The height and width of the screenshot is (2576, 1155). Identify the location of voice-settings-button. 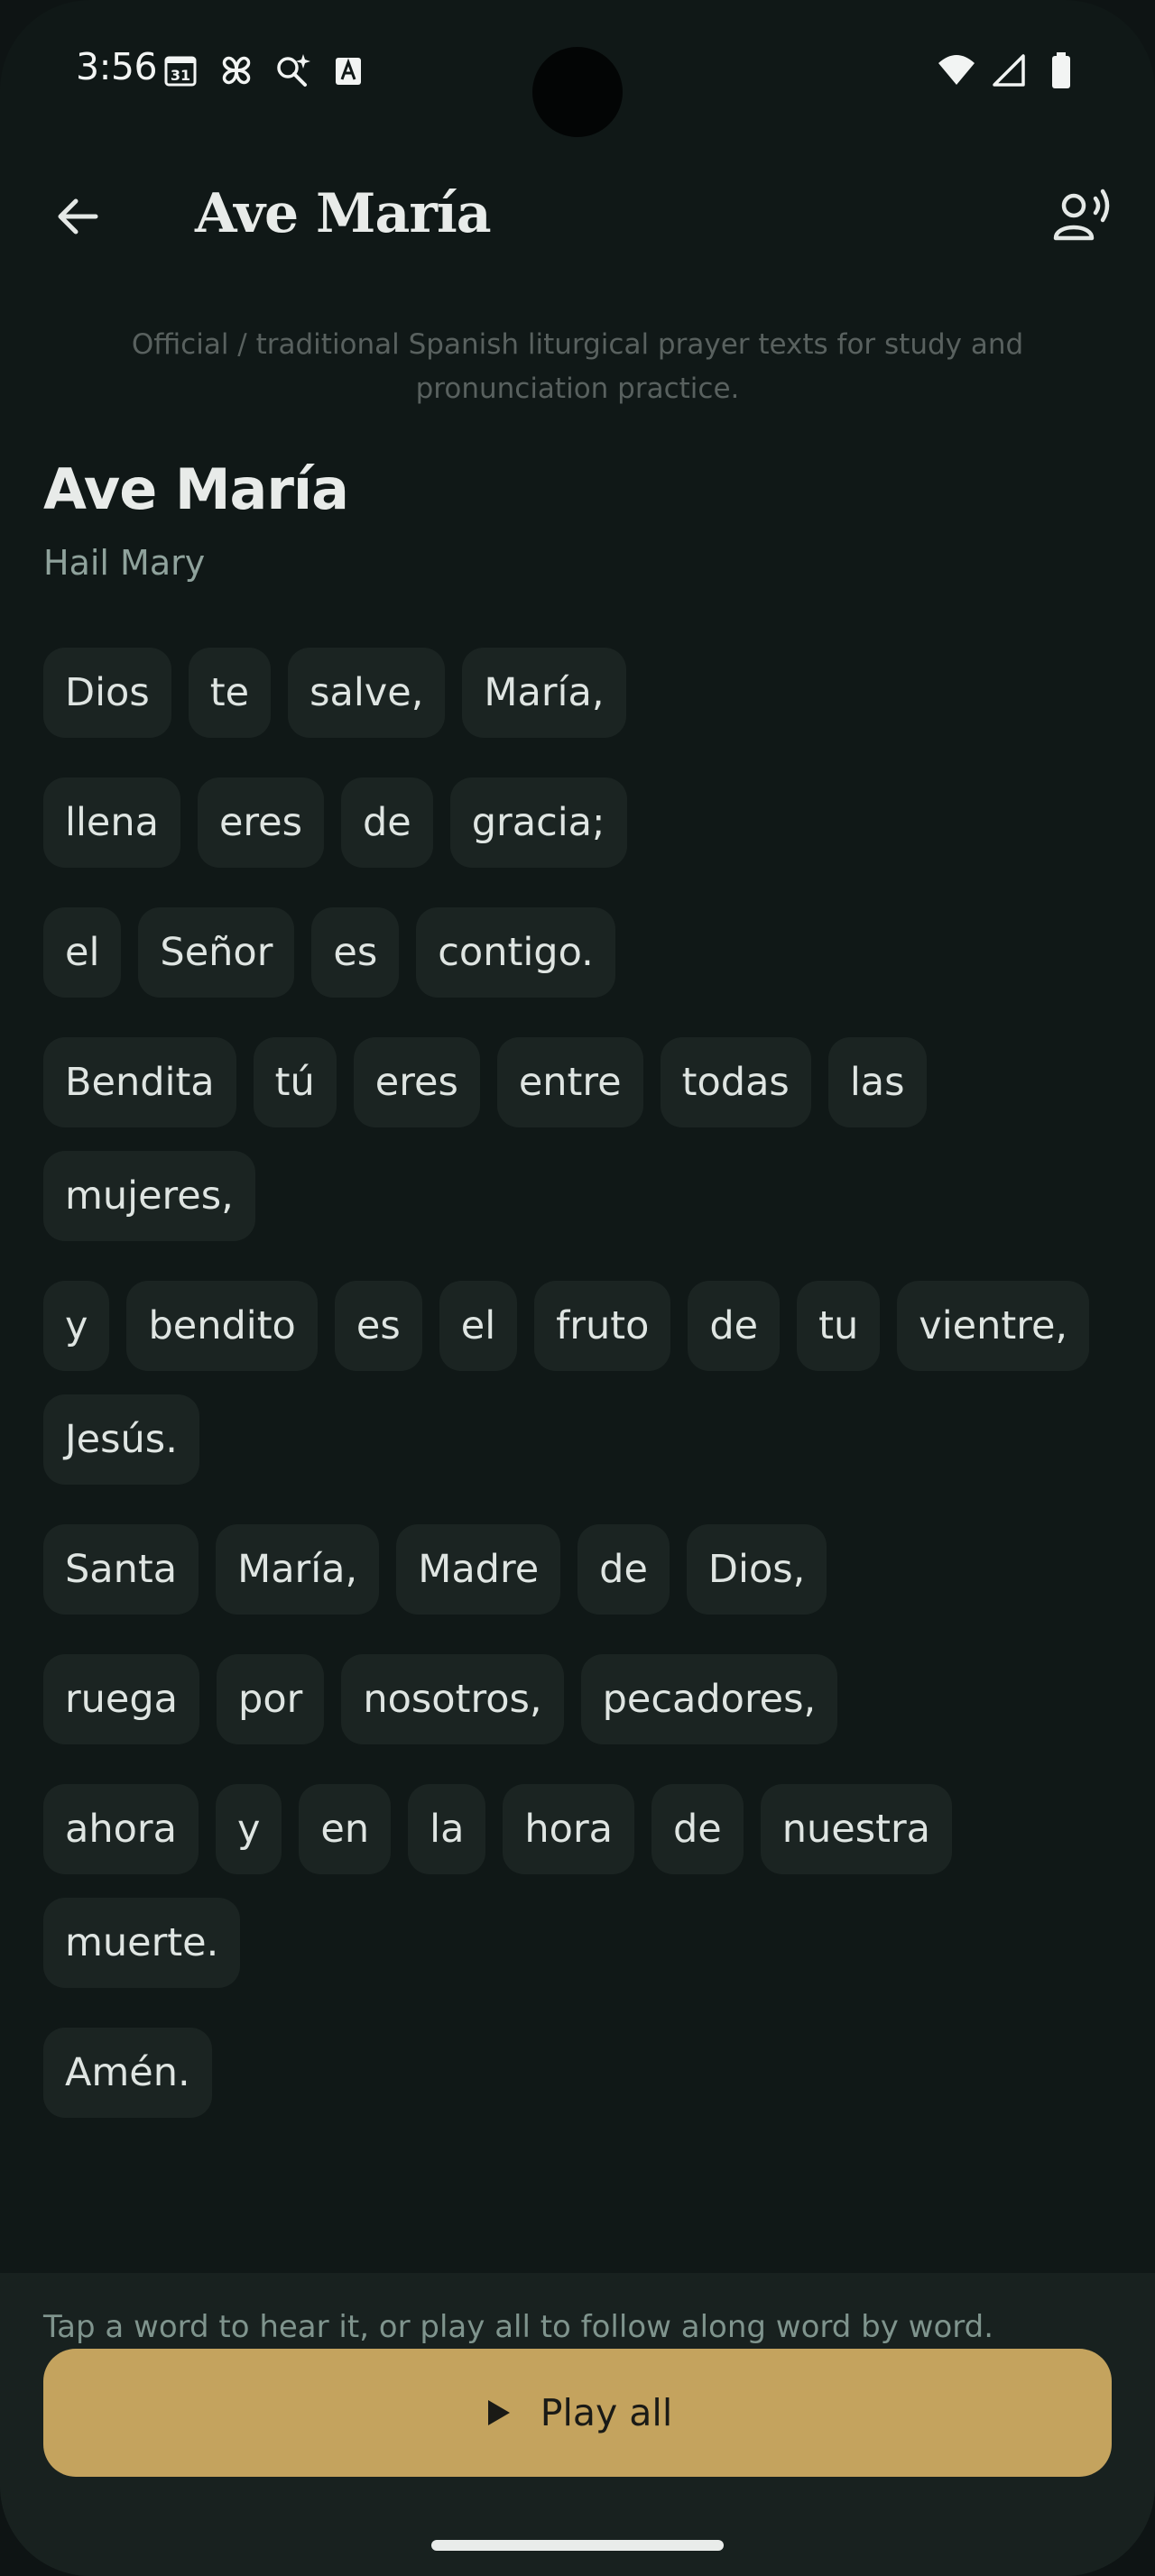
(1083, 217).